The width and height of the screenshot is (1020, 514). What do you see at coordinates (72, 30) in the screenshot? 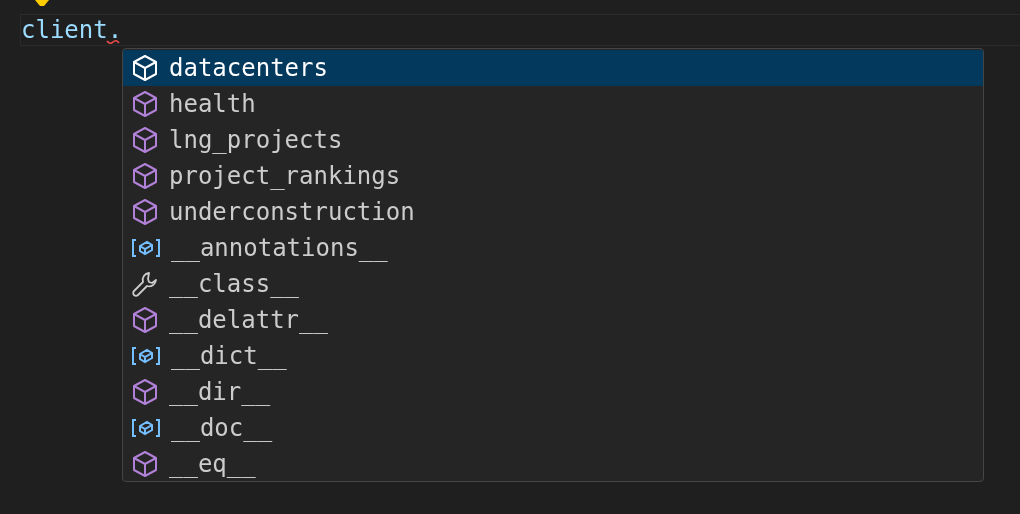
I see `code-text: client.` at bounding box center [72, 30].